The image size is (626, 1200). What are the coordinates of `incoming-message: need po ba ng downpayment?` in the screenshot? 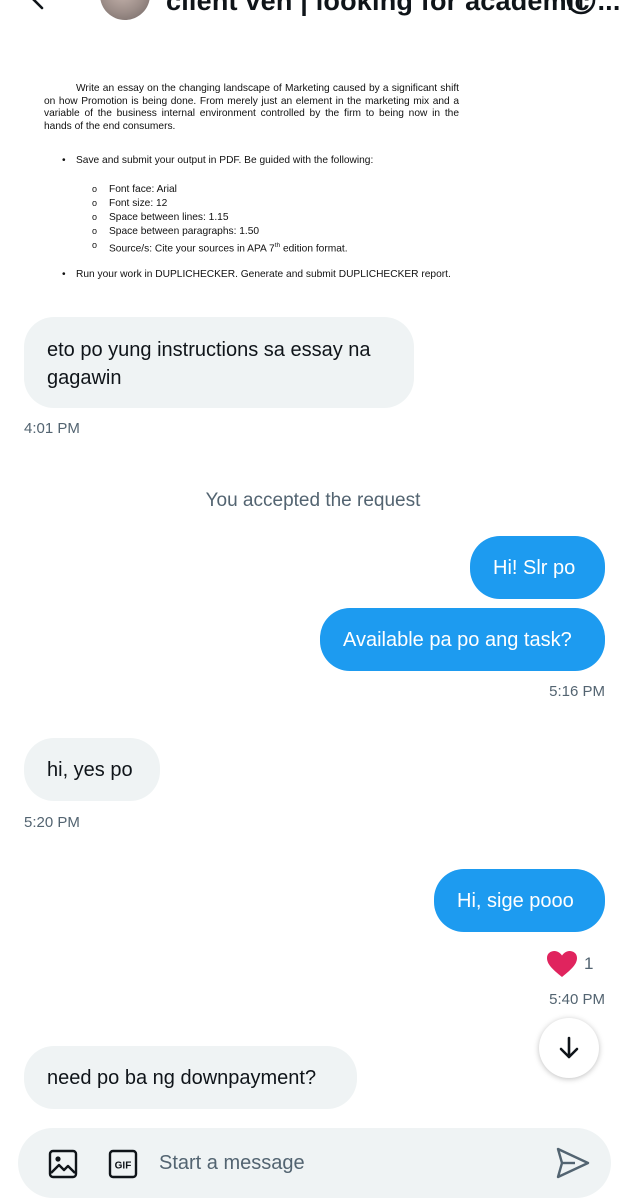 It's located at (190, 1077).